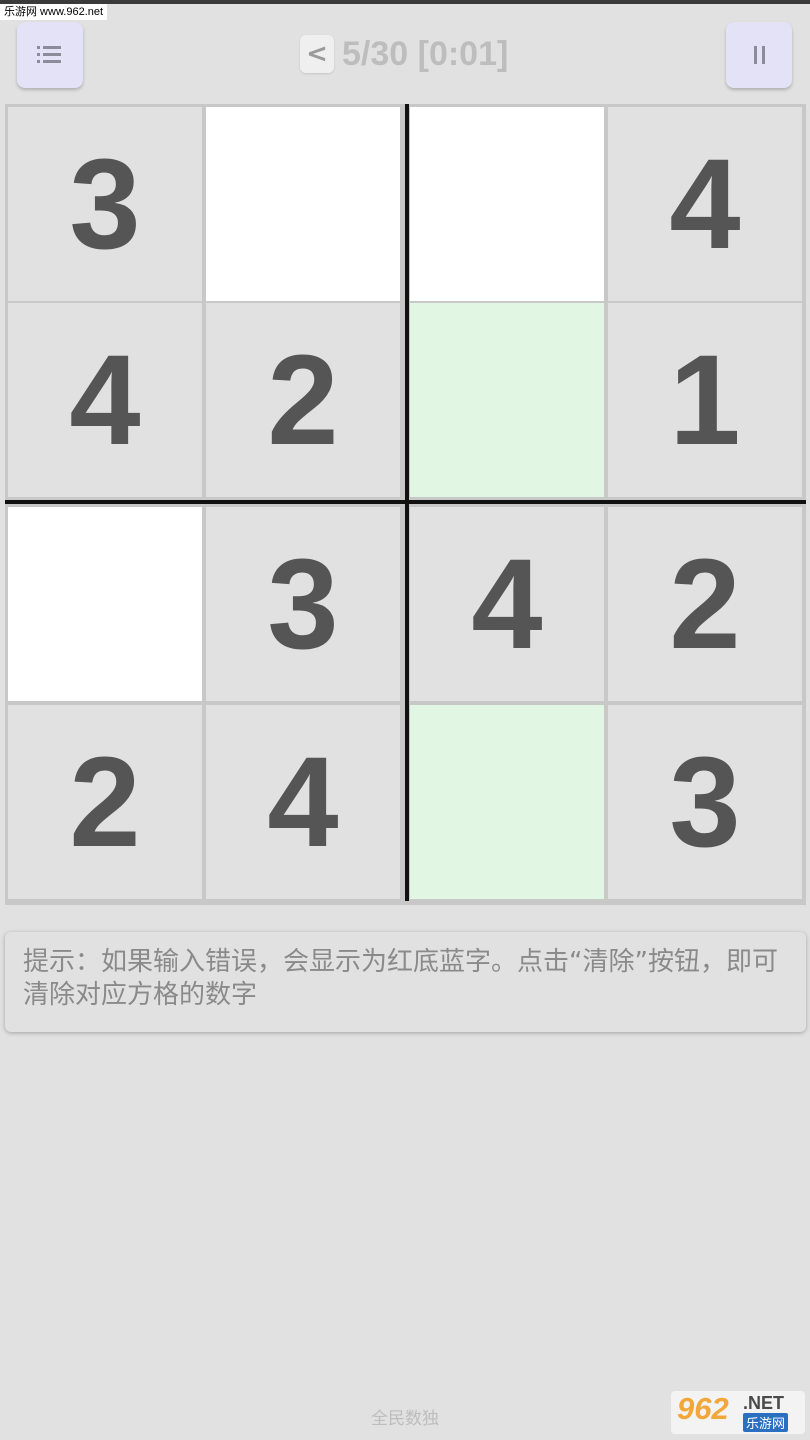 This screenshot has height=1440, width=810. What do you see at coordinates (425, 53) in the screenshot?
I see `level-and-timer: 5/30 [0:01]` at bounding box center [425, 53].